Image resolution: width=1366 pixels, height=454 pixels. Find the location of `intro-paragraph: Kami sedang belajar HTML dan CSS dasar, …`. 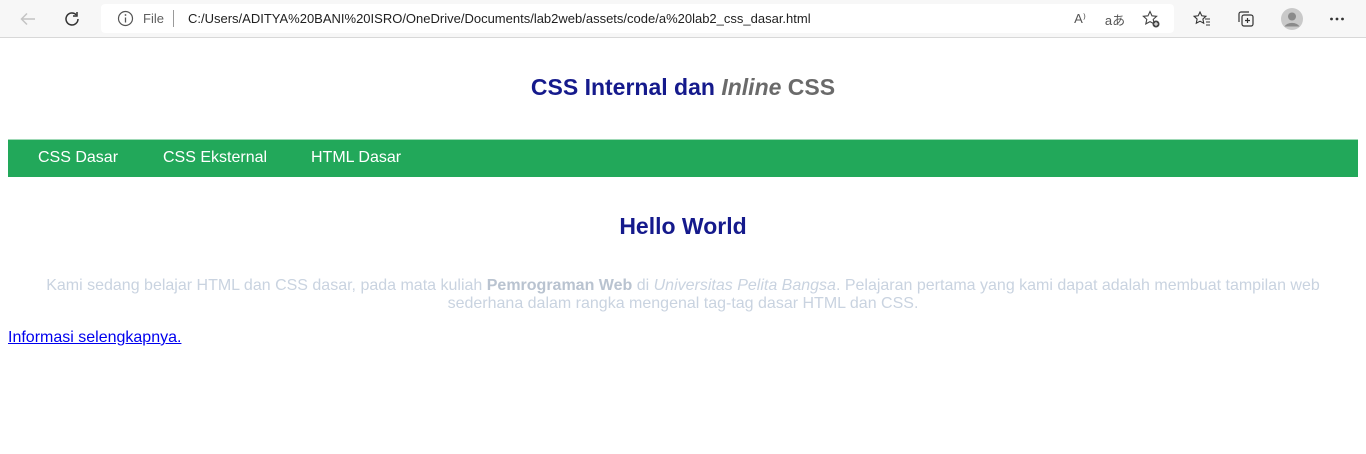

intro-paragraph: Kami sedang belajar HTML dan CSS dasar, … is located at coordinates (683, 295).